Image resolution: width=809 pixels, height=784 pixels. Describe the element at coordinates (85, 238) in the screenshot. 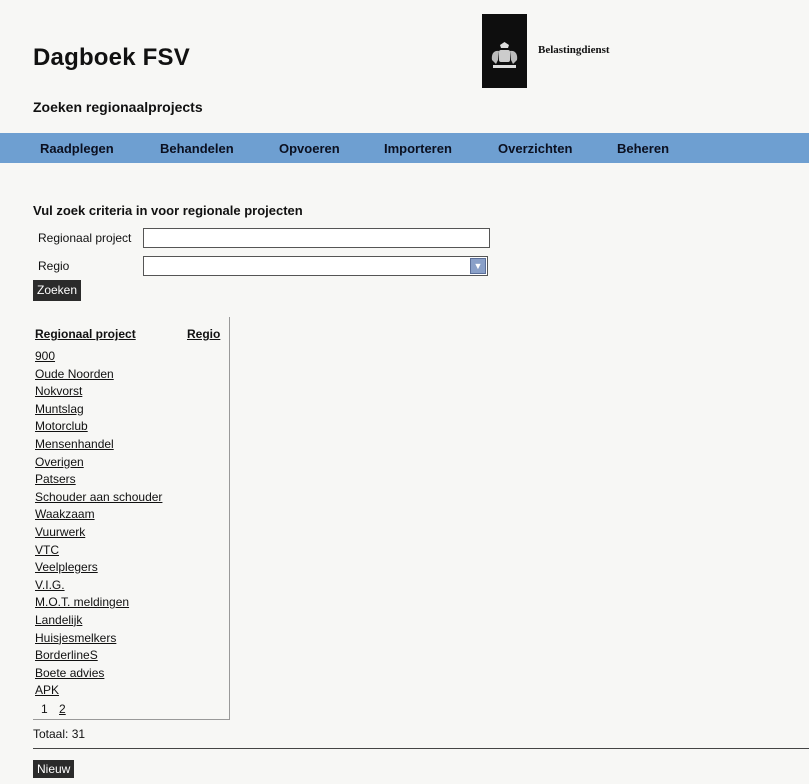

I see `project-field-label: Regionaal project` at that location.